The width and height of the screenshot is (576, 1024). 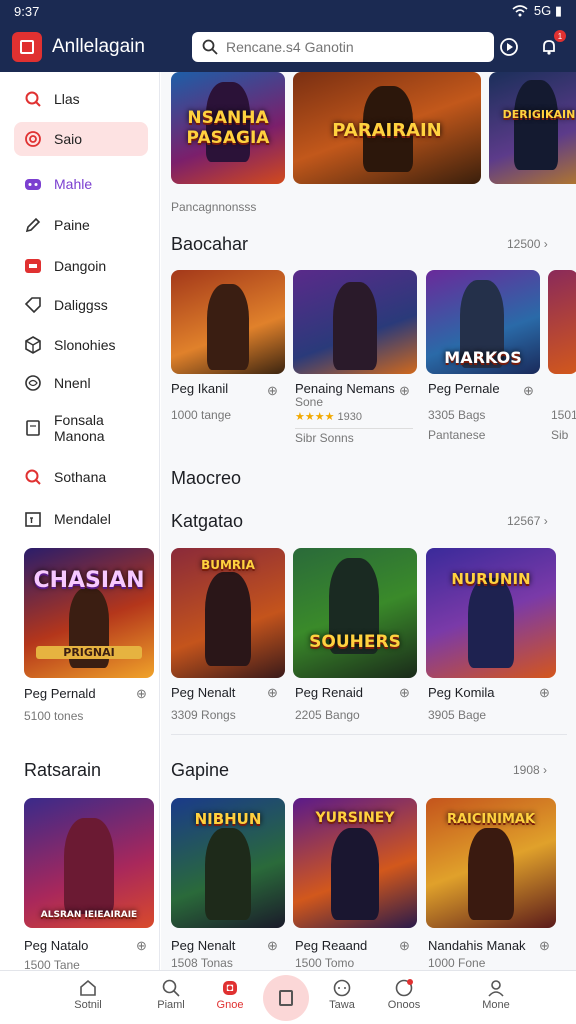 I want to click on game-card-art: NIBHUN, so click(x=228, y=863).